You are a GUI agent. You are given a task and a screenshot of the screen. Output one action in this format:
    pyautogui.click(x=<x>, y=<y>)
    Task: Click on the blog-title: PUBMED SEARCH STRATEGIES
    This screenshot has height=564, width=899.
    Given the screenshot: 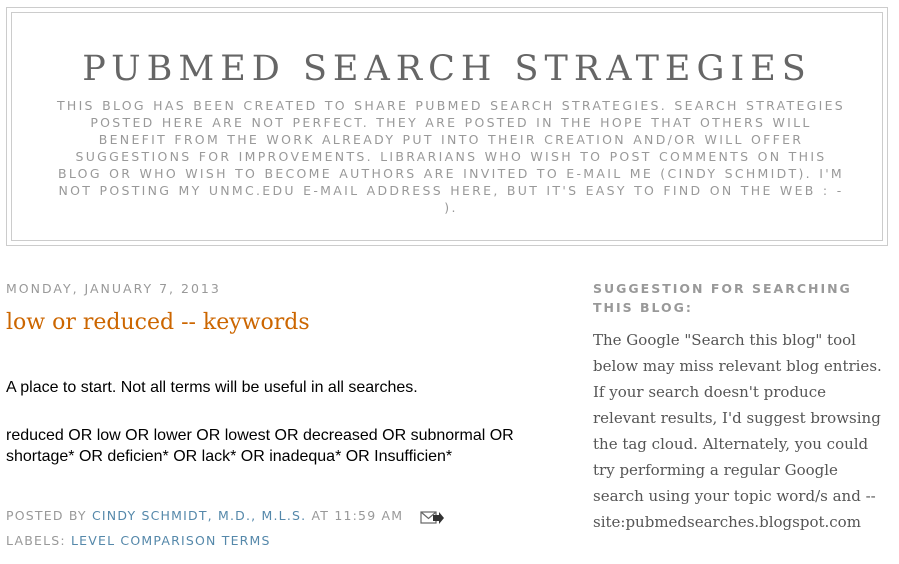 What is the action you would take?
    pyautogui.click(x=447, y=69)
    